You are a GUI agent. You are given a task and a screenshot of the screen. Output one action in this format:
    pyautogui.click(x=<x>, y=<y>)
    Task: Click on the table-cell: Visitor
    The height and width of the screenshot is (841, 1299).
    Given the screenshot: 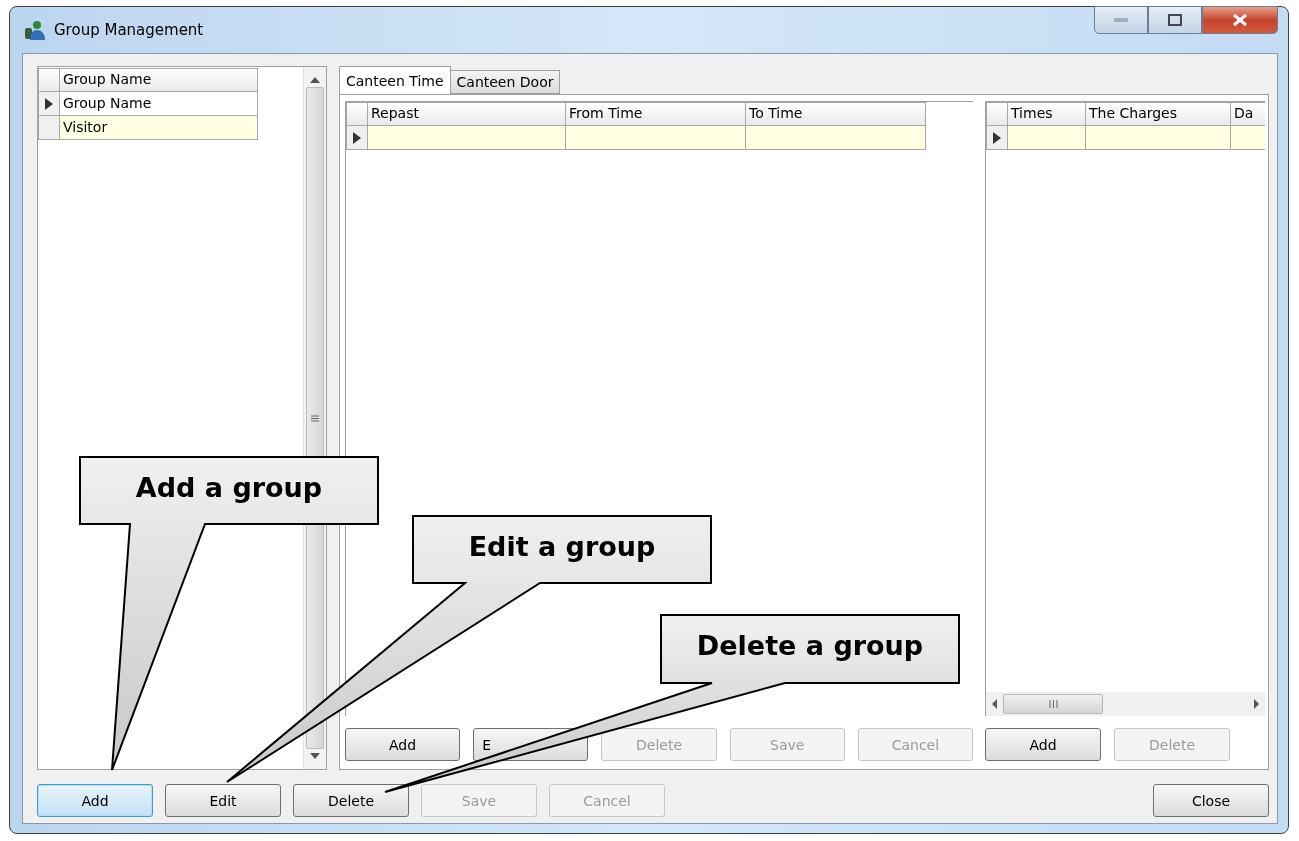 What is the action you would take?
    pyautogui.click(x=159, y=128)
    